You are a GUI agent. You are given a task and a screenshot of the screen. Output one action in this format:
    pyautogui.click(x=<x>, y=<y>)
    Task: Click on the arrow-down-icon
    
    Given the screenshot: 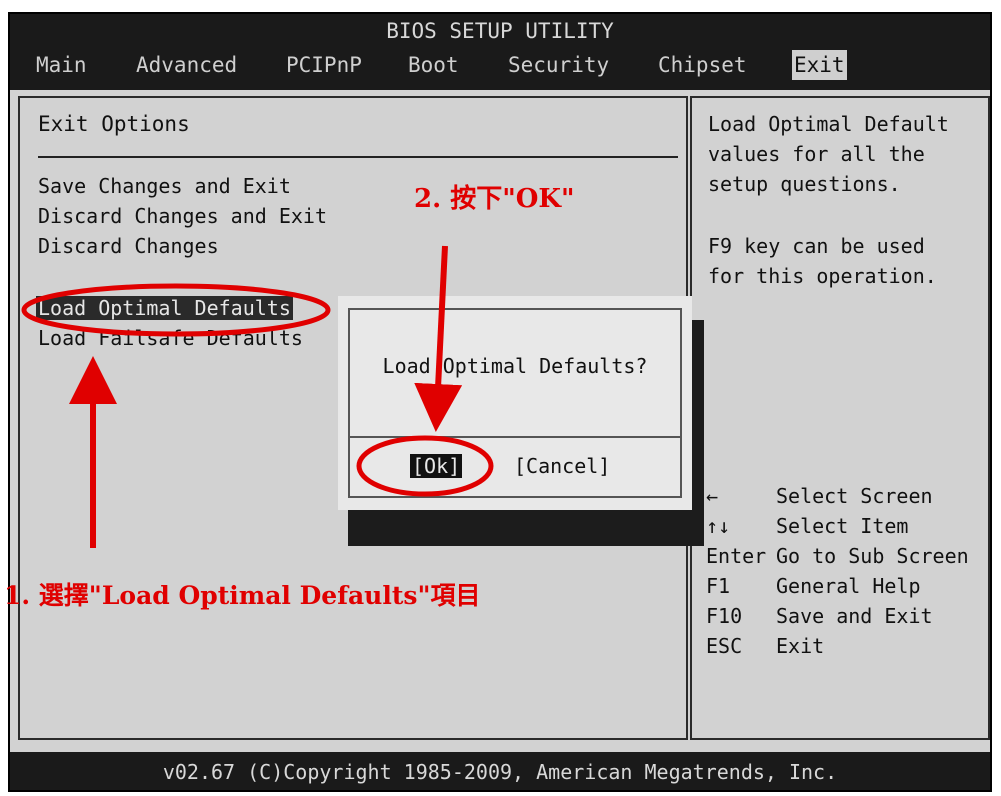 What is the action you would take?
    pyautogui.click(x=438, y=338)
    